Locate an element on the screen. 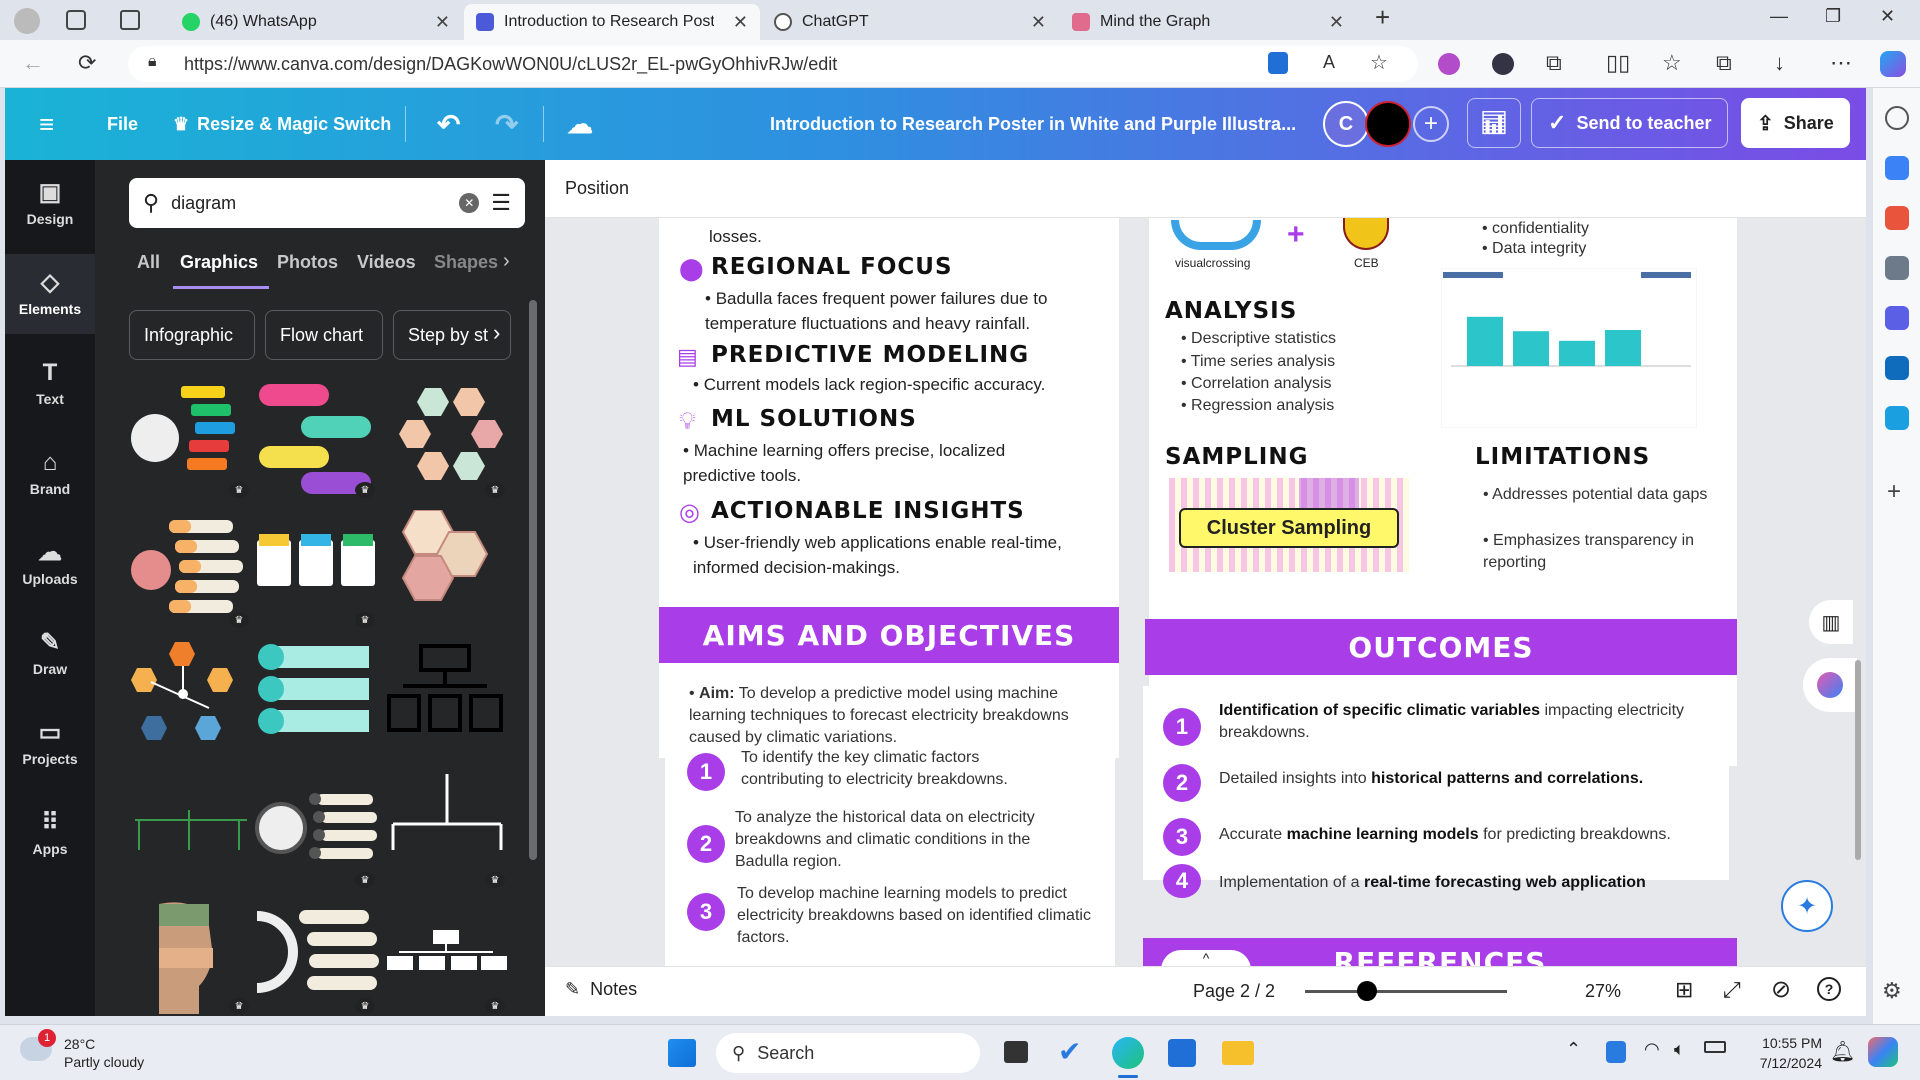 This screenshot has height=1080, width=1920. undo-icon: ↶ is located at coordinates (448, 124).